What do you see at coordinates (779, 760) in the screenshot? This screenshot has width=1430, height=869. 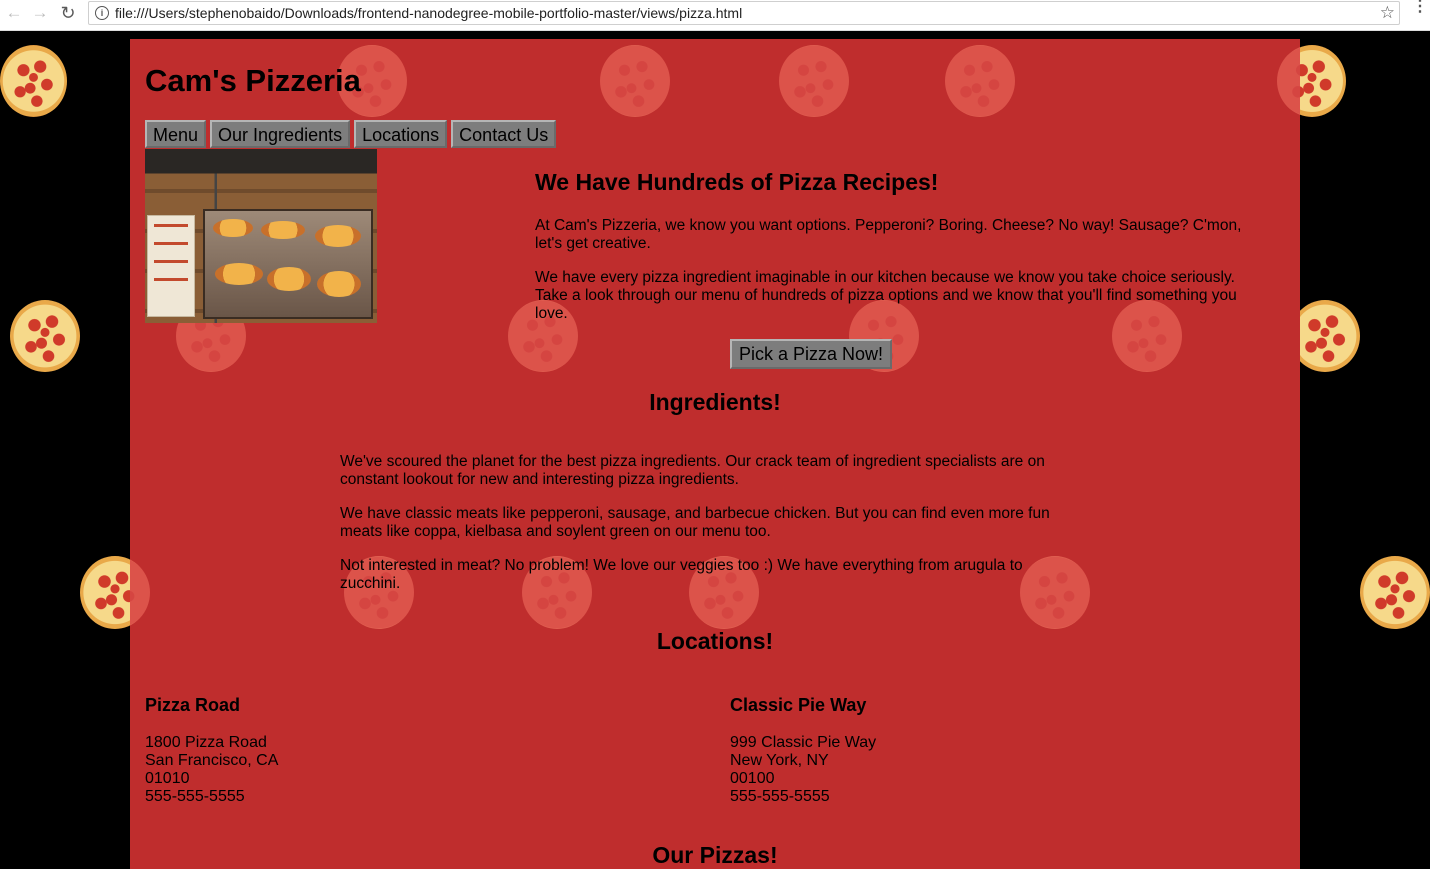 I see `location-city: New York, NY` at bounding box center [779, 760].